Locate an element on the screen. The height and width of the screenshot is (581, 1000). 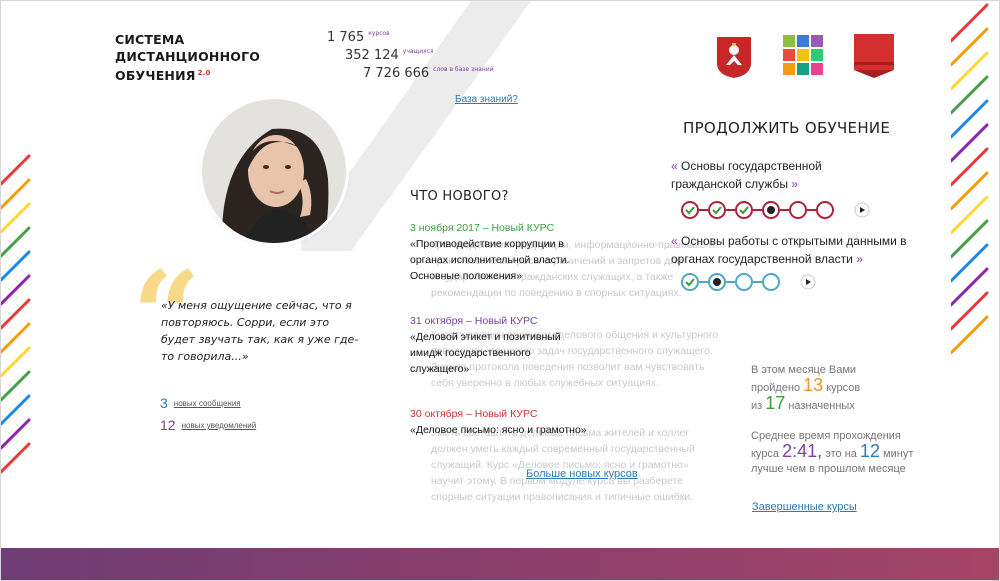
completed-count: 13 is located at coordinates (813, 385).